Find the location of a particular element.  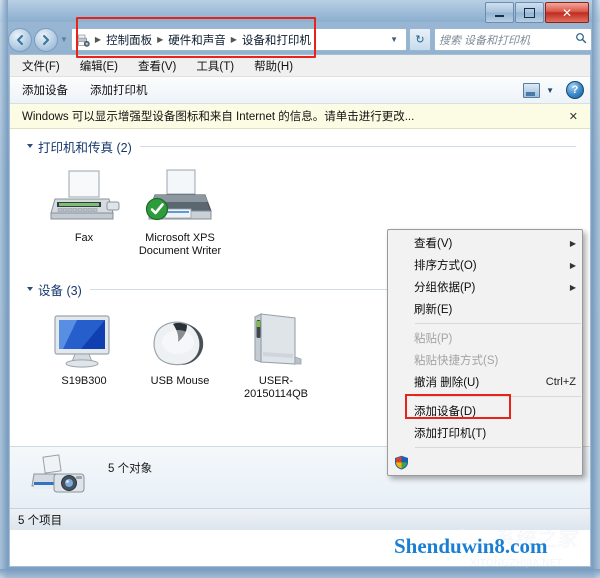

context-menu-item-add-printer: 添加打印机(T) is located at coordinates (485, 433).